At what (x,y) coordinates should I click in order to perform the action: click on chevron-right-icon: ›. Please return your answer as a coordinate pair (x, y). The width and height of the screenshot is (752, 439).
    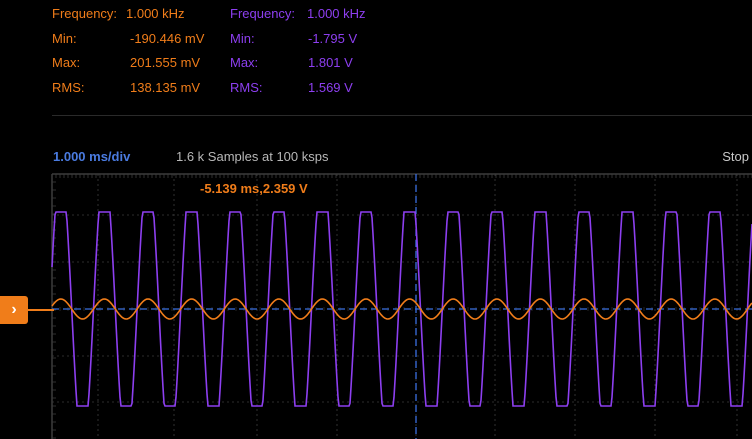
    Looking at the image, I should click on (14, 309).